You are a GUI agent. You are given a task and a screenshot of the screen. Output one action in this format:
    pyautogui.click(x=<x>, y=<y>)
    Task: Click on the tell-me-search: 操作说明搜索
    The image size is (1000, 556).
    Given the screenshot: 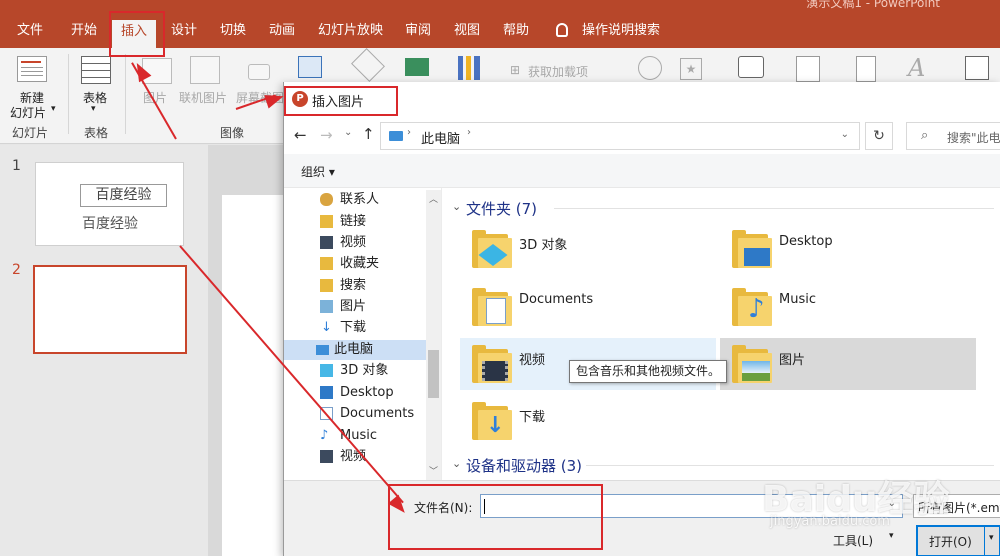 What is the action you would take?
    pyautogui.click(x=621, y=30)
    